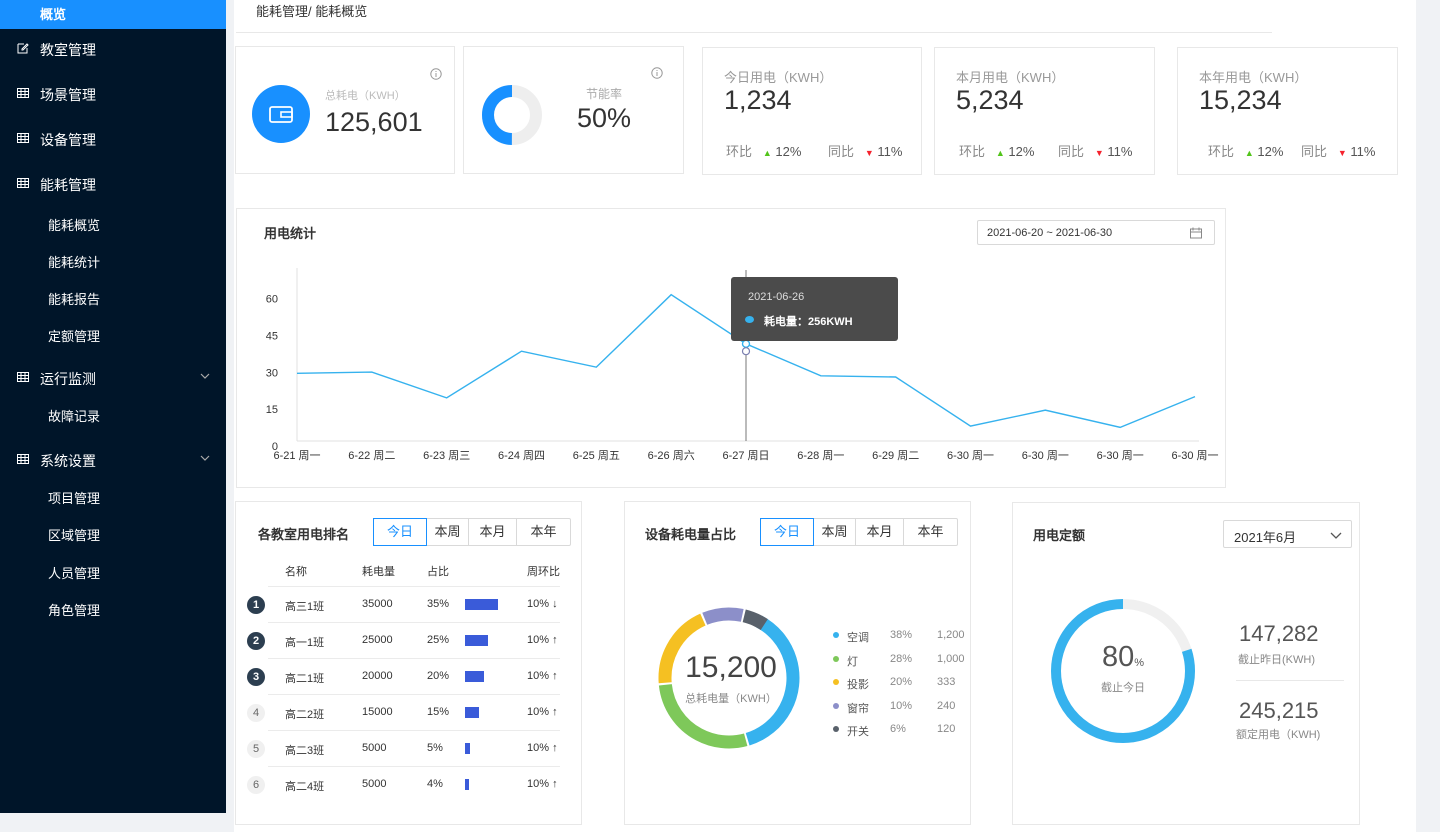  Describe the element at coordinates (754, 32) in the screenshot. I see `divider` at that location.